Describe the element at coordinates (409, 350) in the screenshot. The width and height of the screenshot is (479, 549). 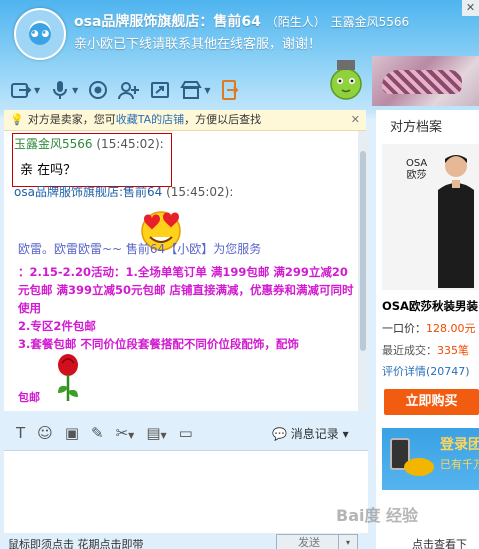
I see `deals-label: 最近成交：` at that location.